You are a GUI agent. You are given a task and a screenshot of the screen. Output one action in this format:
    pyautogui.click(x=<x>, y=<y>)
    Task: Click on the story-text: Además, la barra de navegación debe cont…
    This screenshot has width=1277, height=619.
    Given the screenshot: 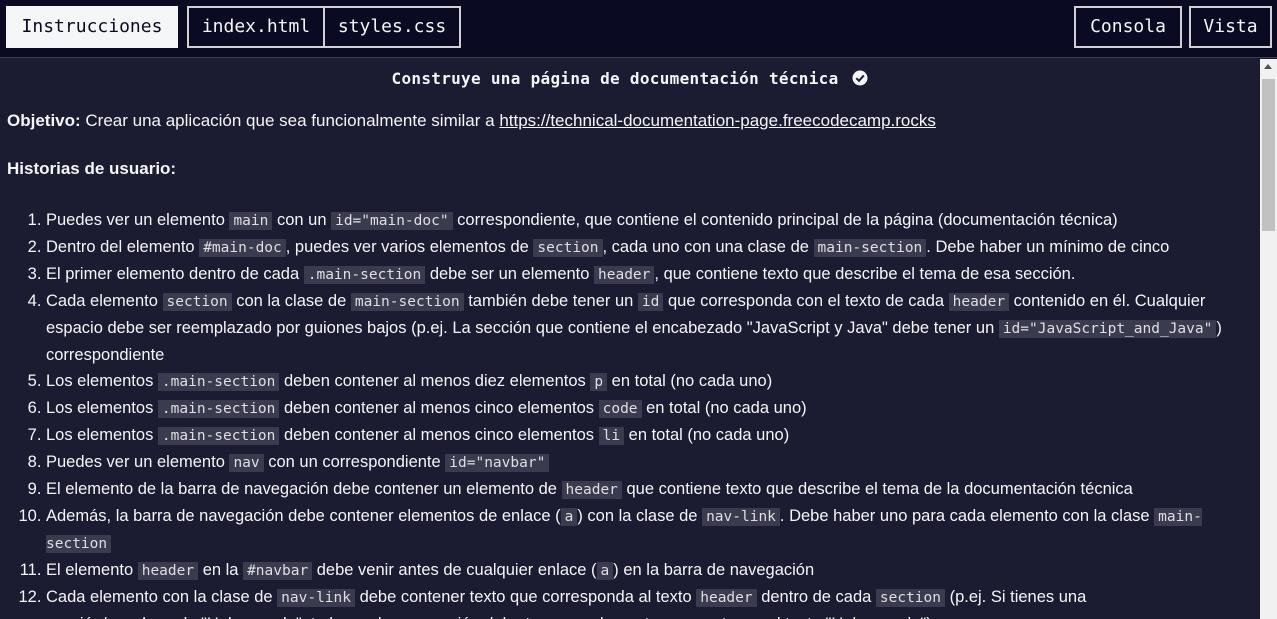 What is the action you would take?
    pyautogui.click(x=303, y=516)
    